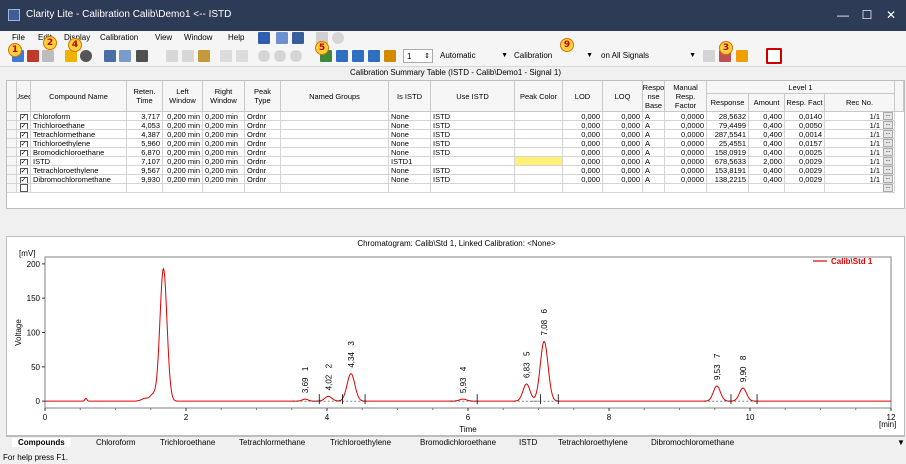 The image size is (906, 464). What do you see at coordinates (79, 188) in the screenshot?
I see `cell-name` at bounding box center [79, 188].